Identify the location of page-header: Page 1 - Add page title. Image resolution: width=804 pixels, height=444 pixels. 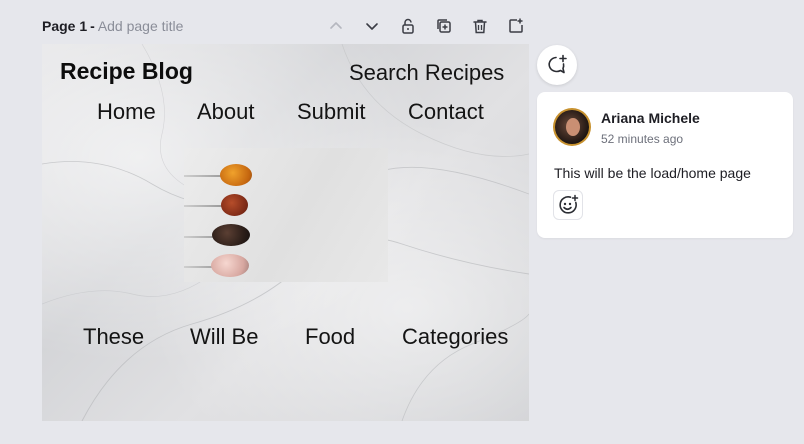
(112, 26).